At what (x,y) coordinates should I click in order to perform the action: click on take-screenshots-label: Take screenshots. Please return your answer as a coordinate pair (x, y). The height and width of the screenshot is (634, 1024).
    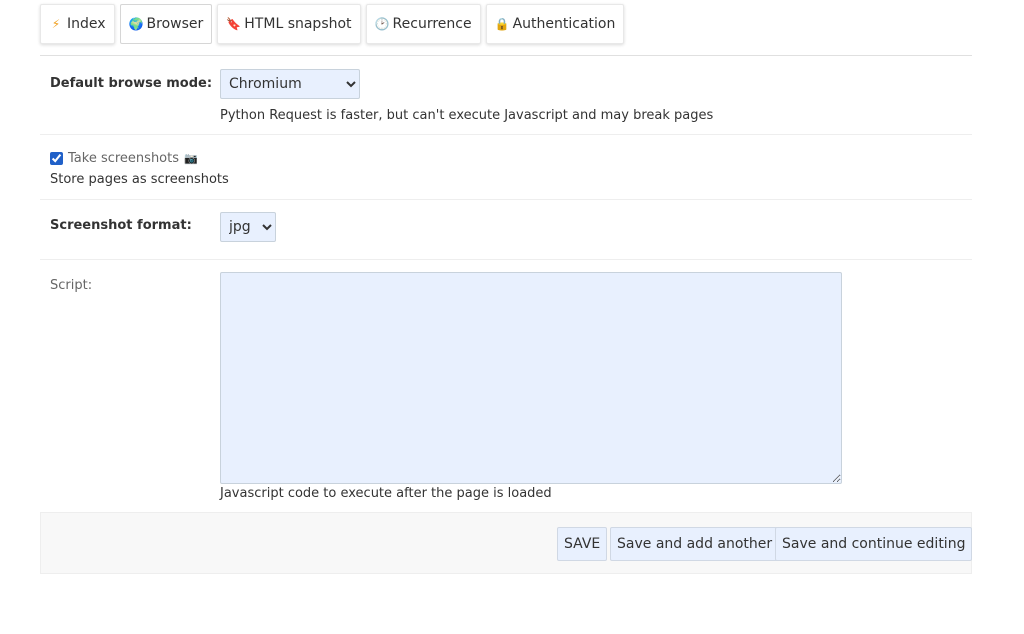
    Looking at the image, I should click on (124, 158).